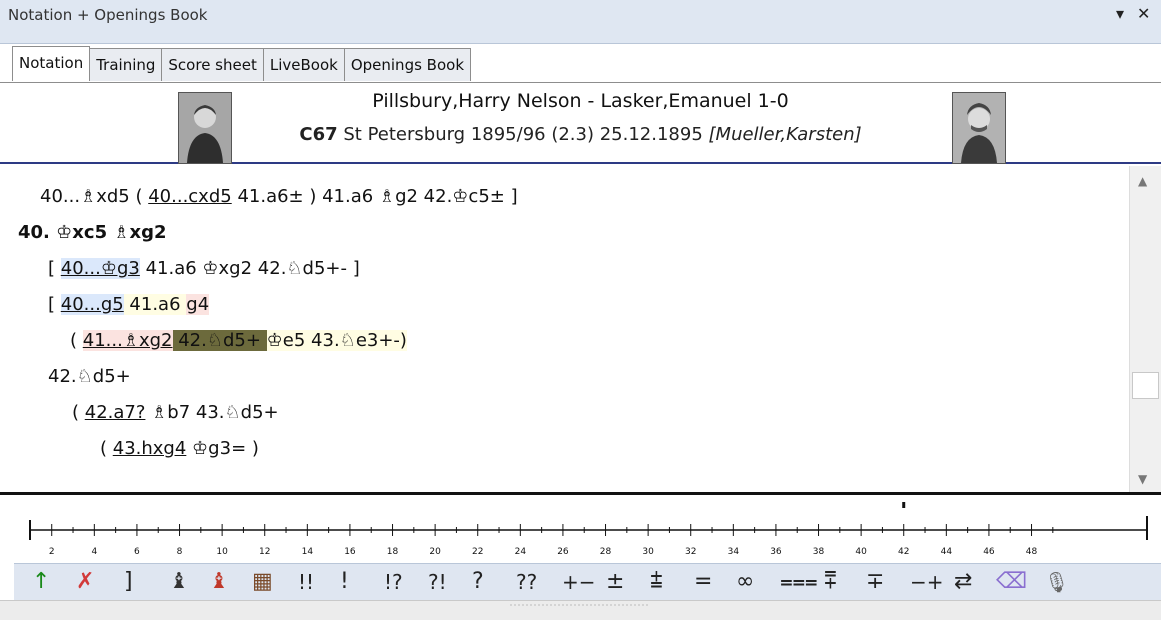  Describe the element at coordinates (580, 493) in the screenshot. I see `pane-divider` at that location.